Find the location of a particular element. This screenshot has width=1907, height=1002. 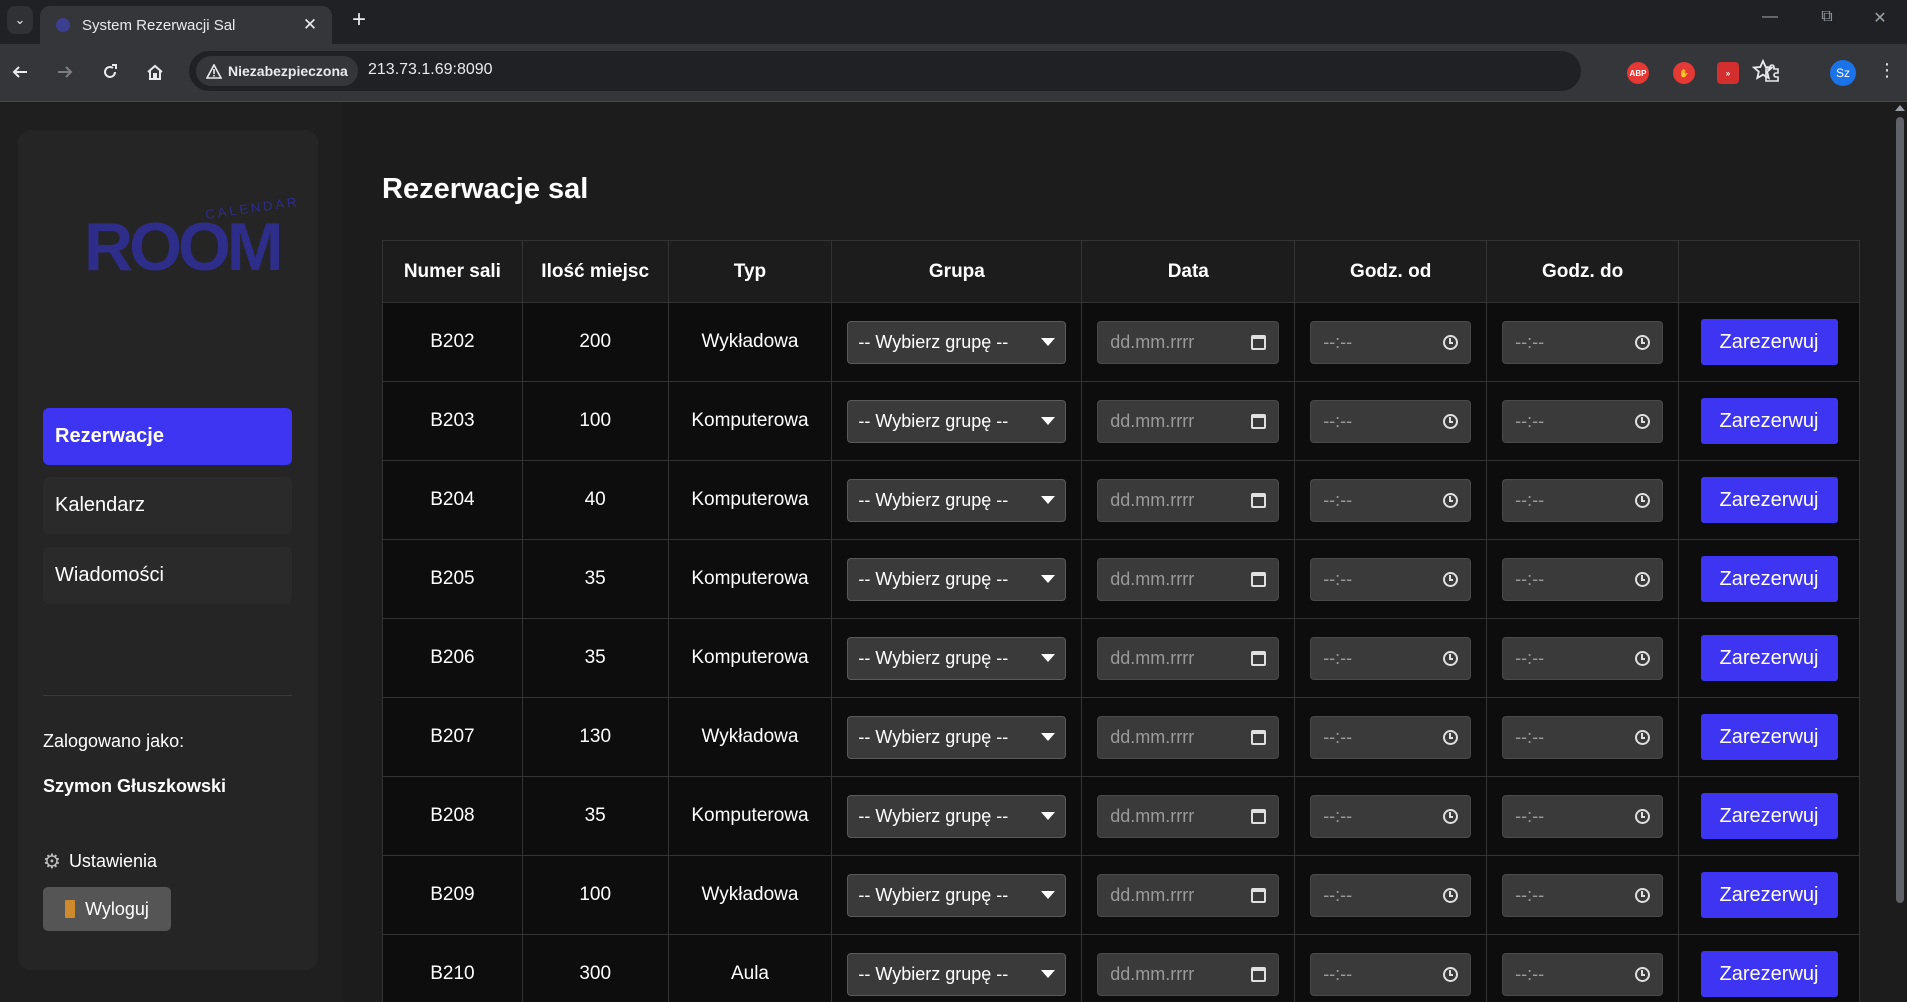

close-window-icon: ✕ is located at coordinates (1880, 18).